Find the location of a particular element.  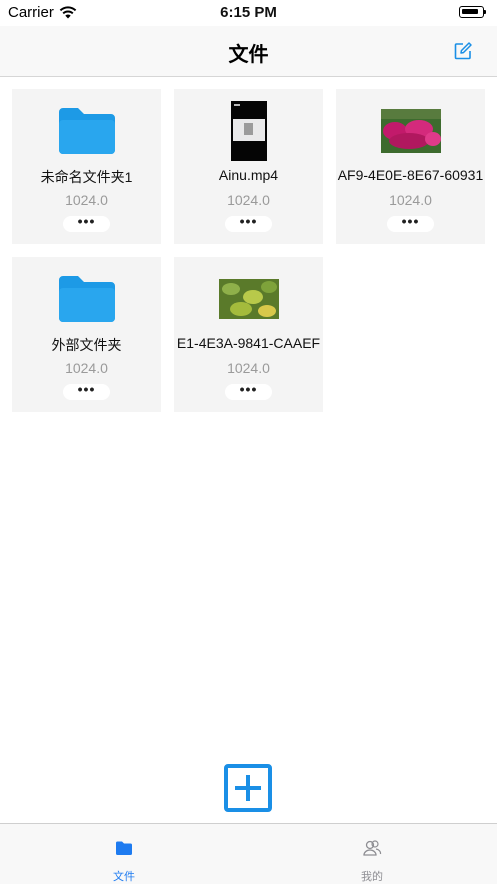

leaves-photo is located at coordinates (248, 299).